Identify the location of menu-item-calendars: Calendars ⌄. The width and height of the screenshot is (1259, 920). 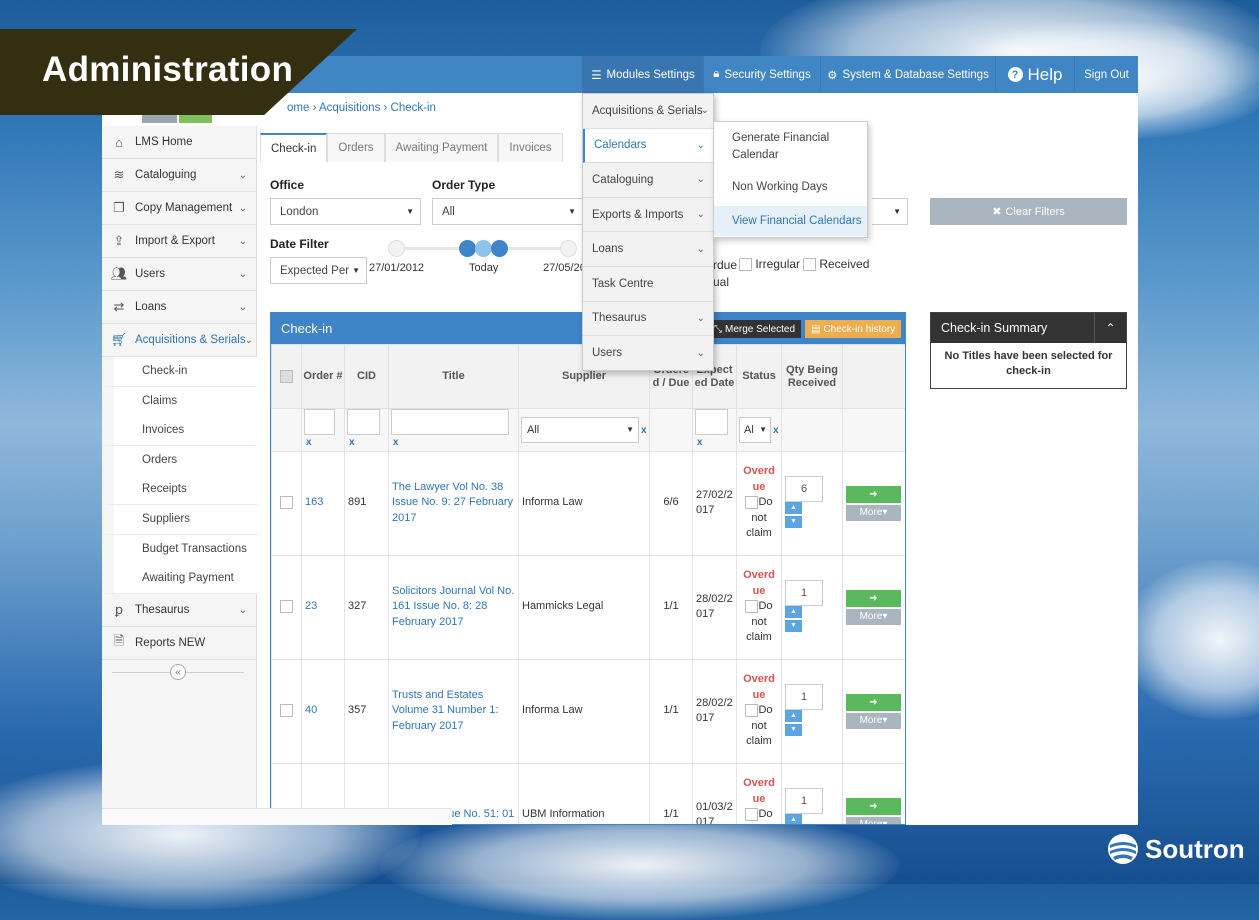
(648, 146).